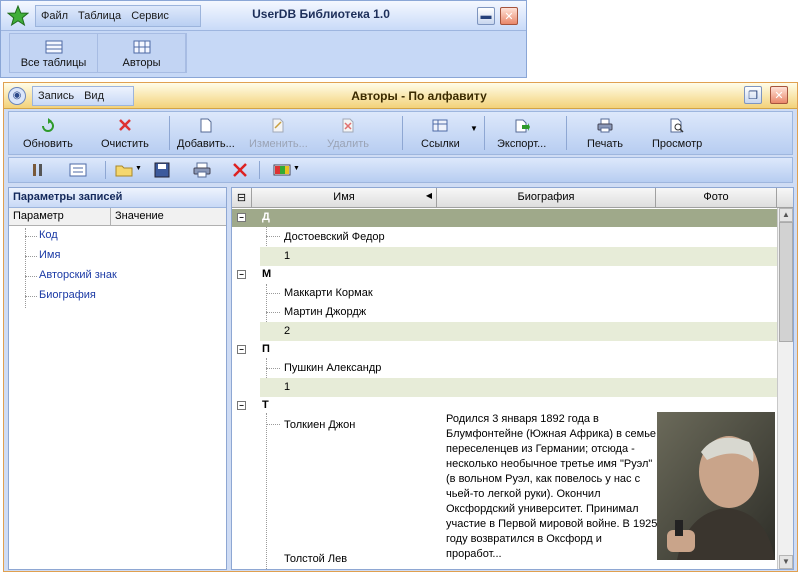 Image resolution: width=800 pixels, height=574 pixels. What do you see at coordinates (117, 256) in the screenshot?
I see `param-item-name: Имя` at bounding box center [117, 256].